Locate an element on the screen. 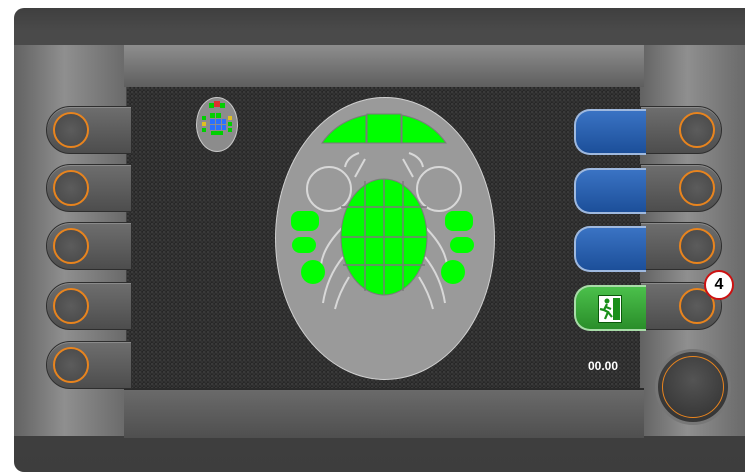  running-man-exit-icon is located at coordinates (610, 309).